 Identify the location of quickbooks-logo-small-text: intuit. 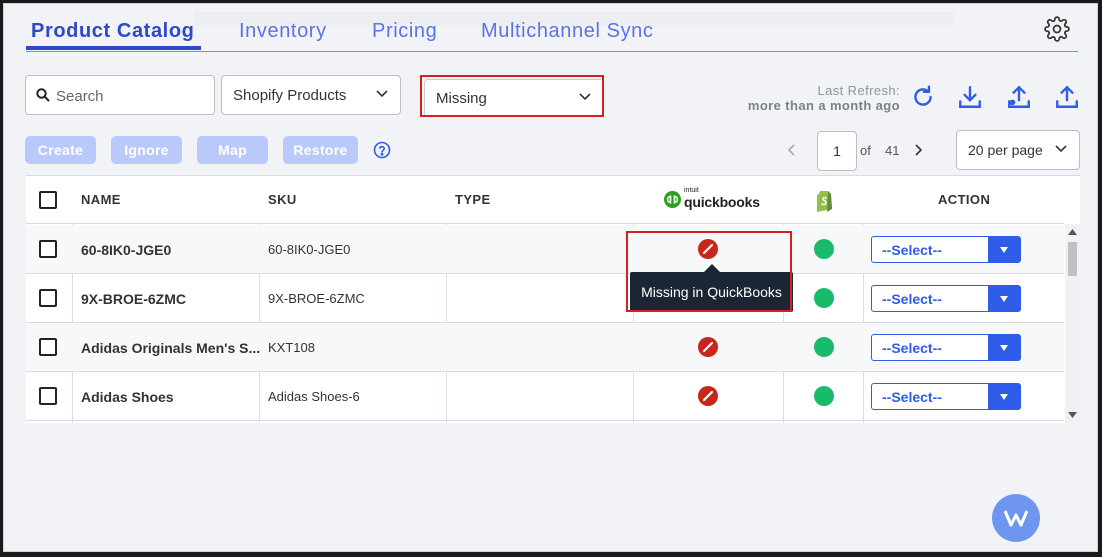
(691, 190).